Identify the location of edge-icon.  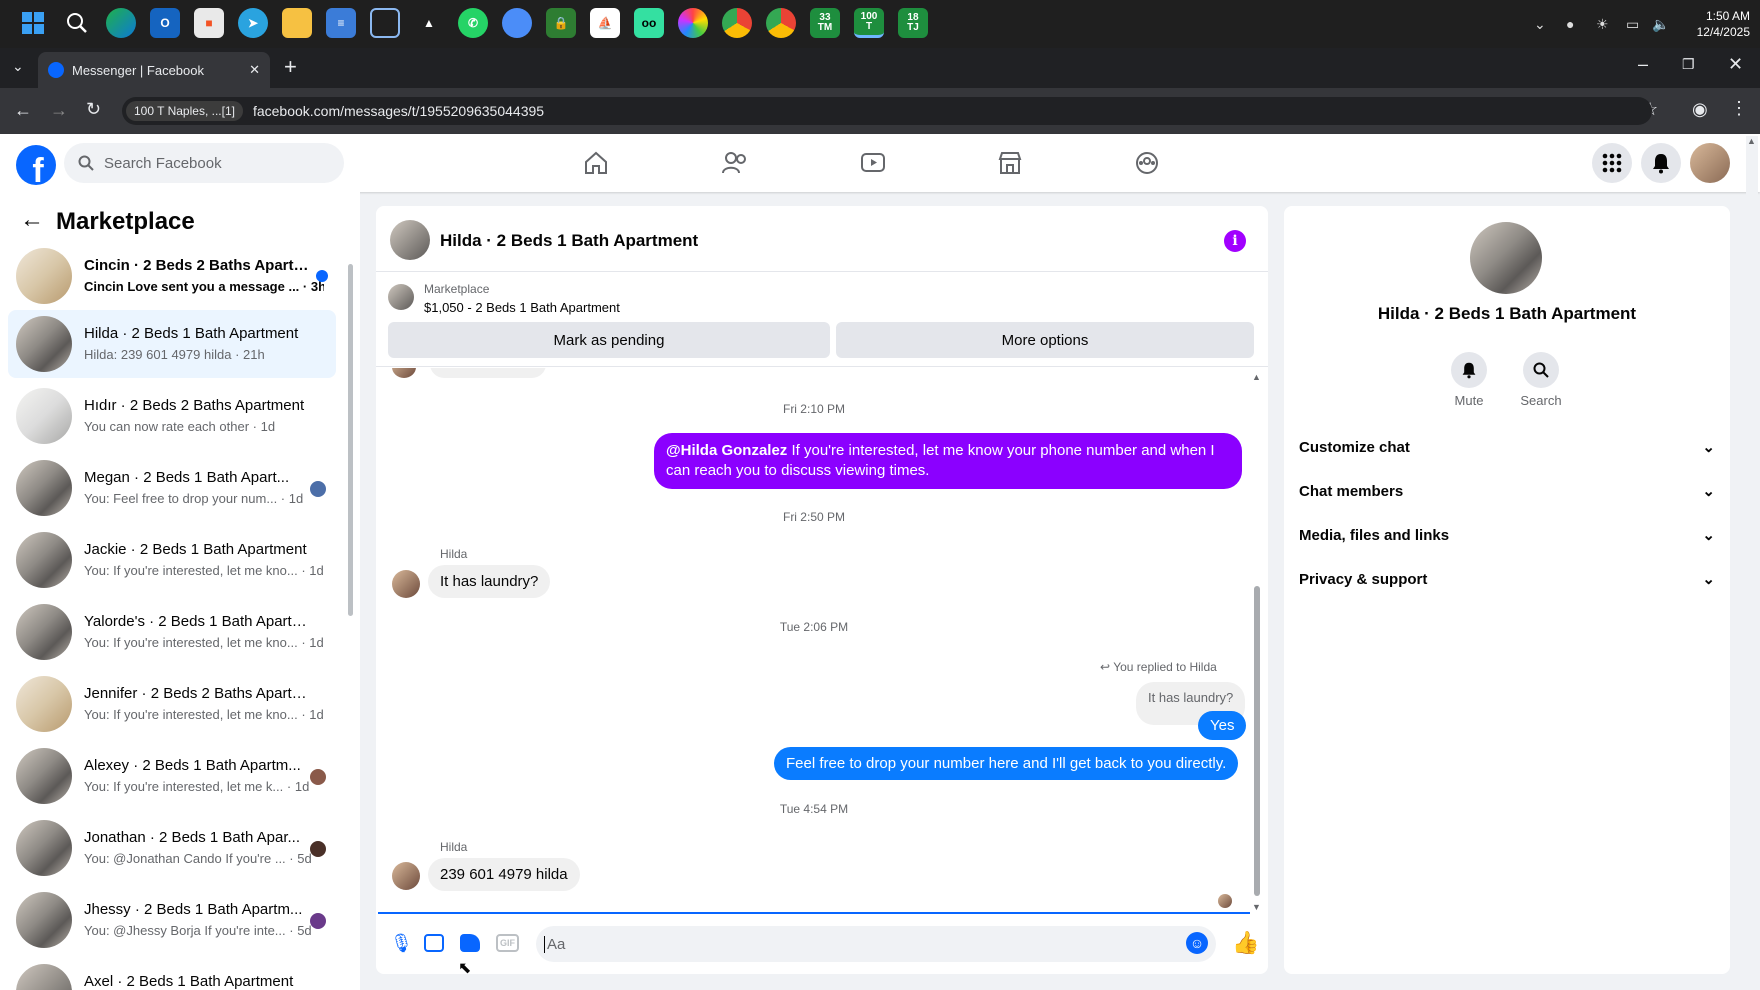
(121, 23).